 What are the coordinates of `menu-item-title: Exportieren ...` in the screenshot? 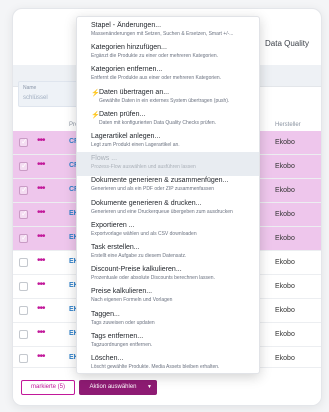 It's located at (113, 225).